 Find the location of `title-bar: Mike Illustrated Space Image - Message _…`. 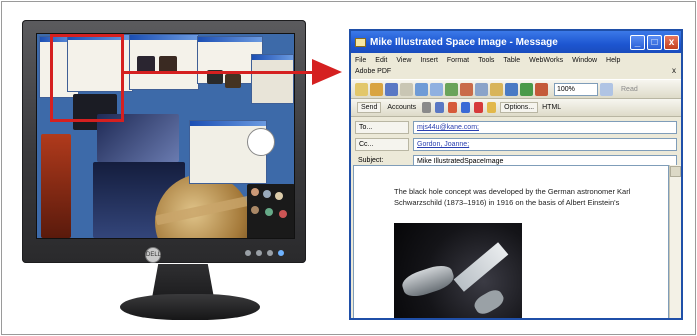

title-bar: Mike Illustrated Space Image - Message _… is located at coordinates (516, 42).